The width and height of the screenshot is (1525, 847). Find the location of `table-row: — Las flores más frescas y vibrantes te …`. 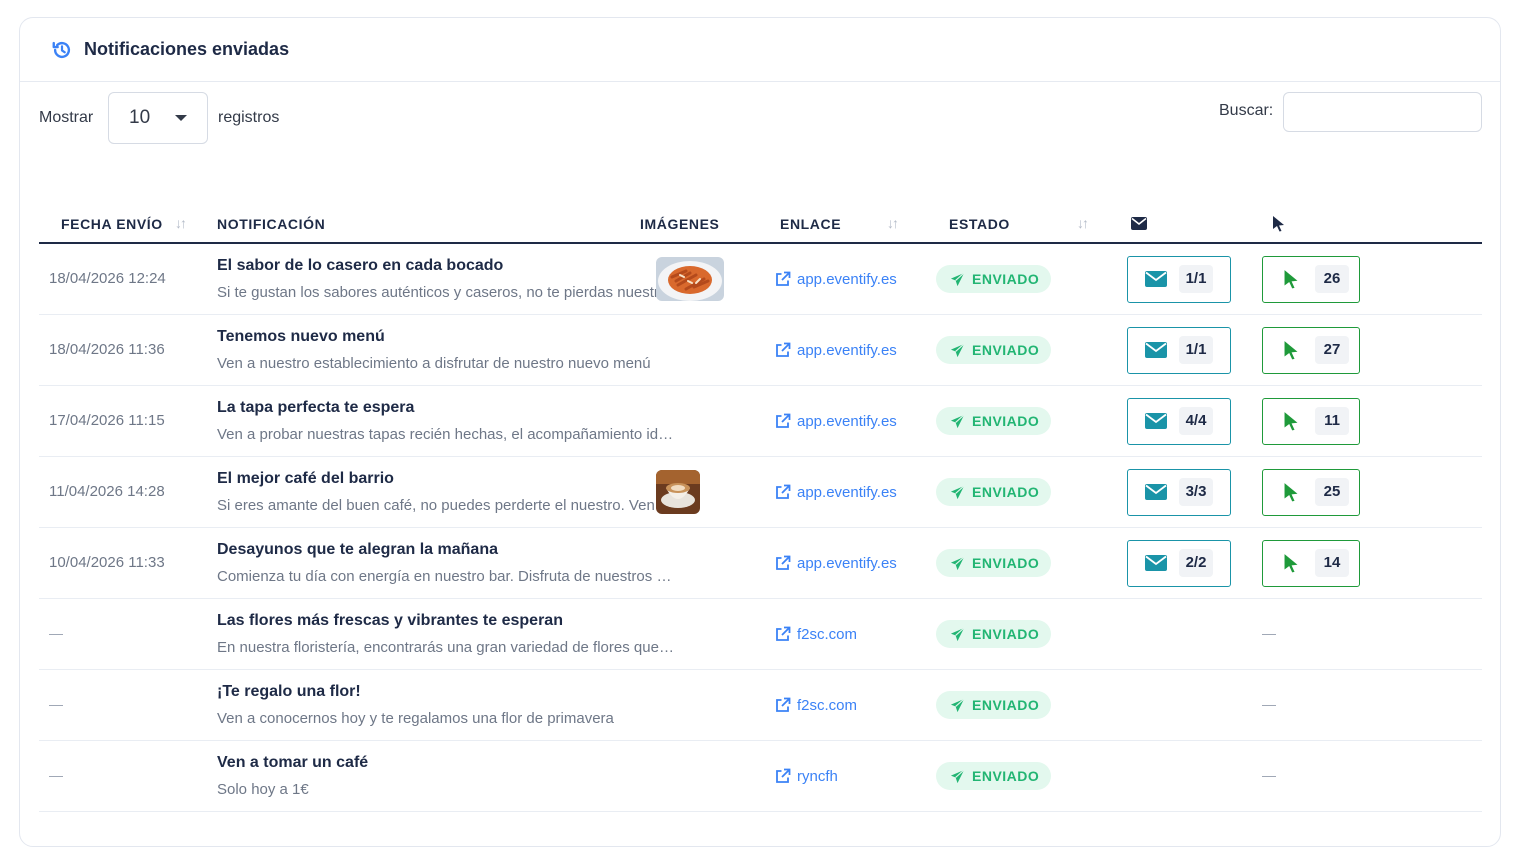

table-row: — Las flores más frescas y vibrantes te … is located at coordinates (760, 634).